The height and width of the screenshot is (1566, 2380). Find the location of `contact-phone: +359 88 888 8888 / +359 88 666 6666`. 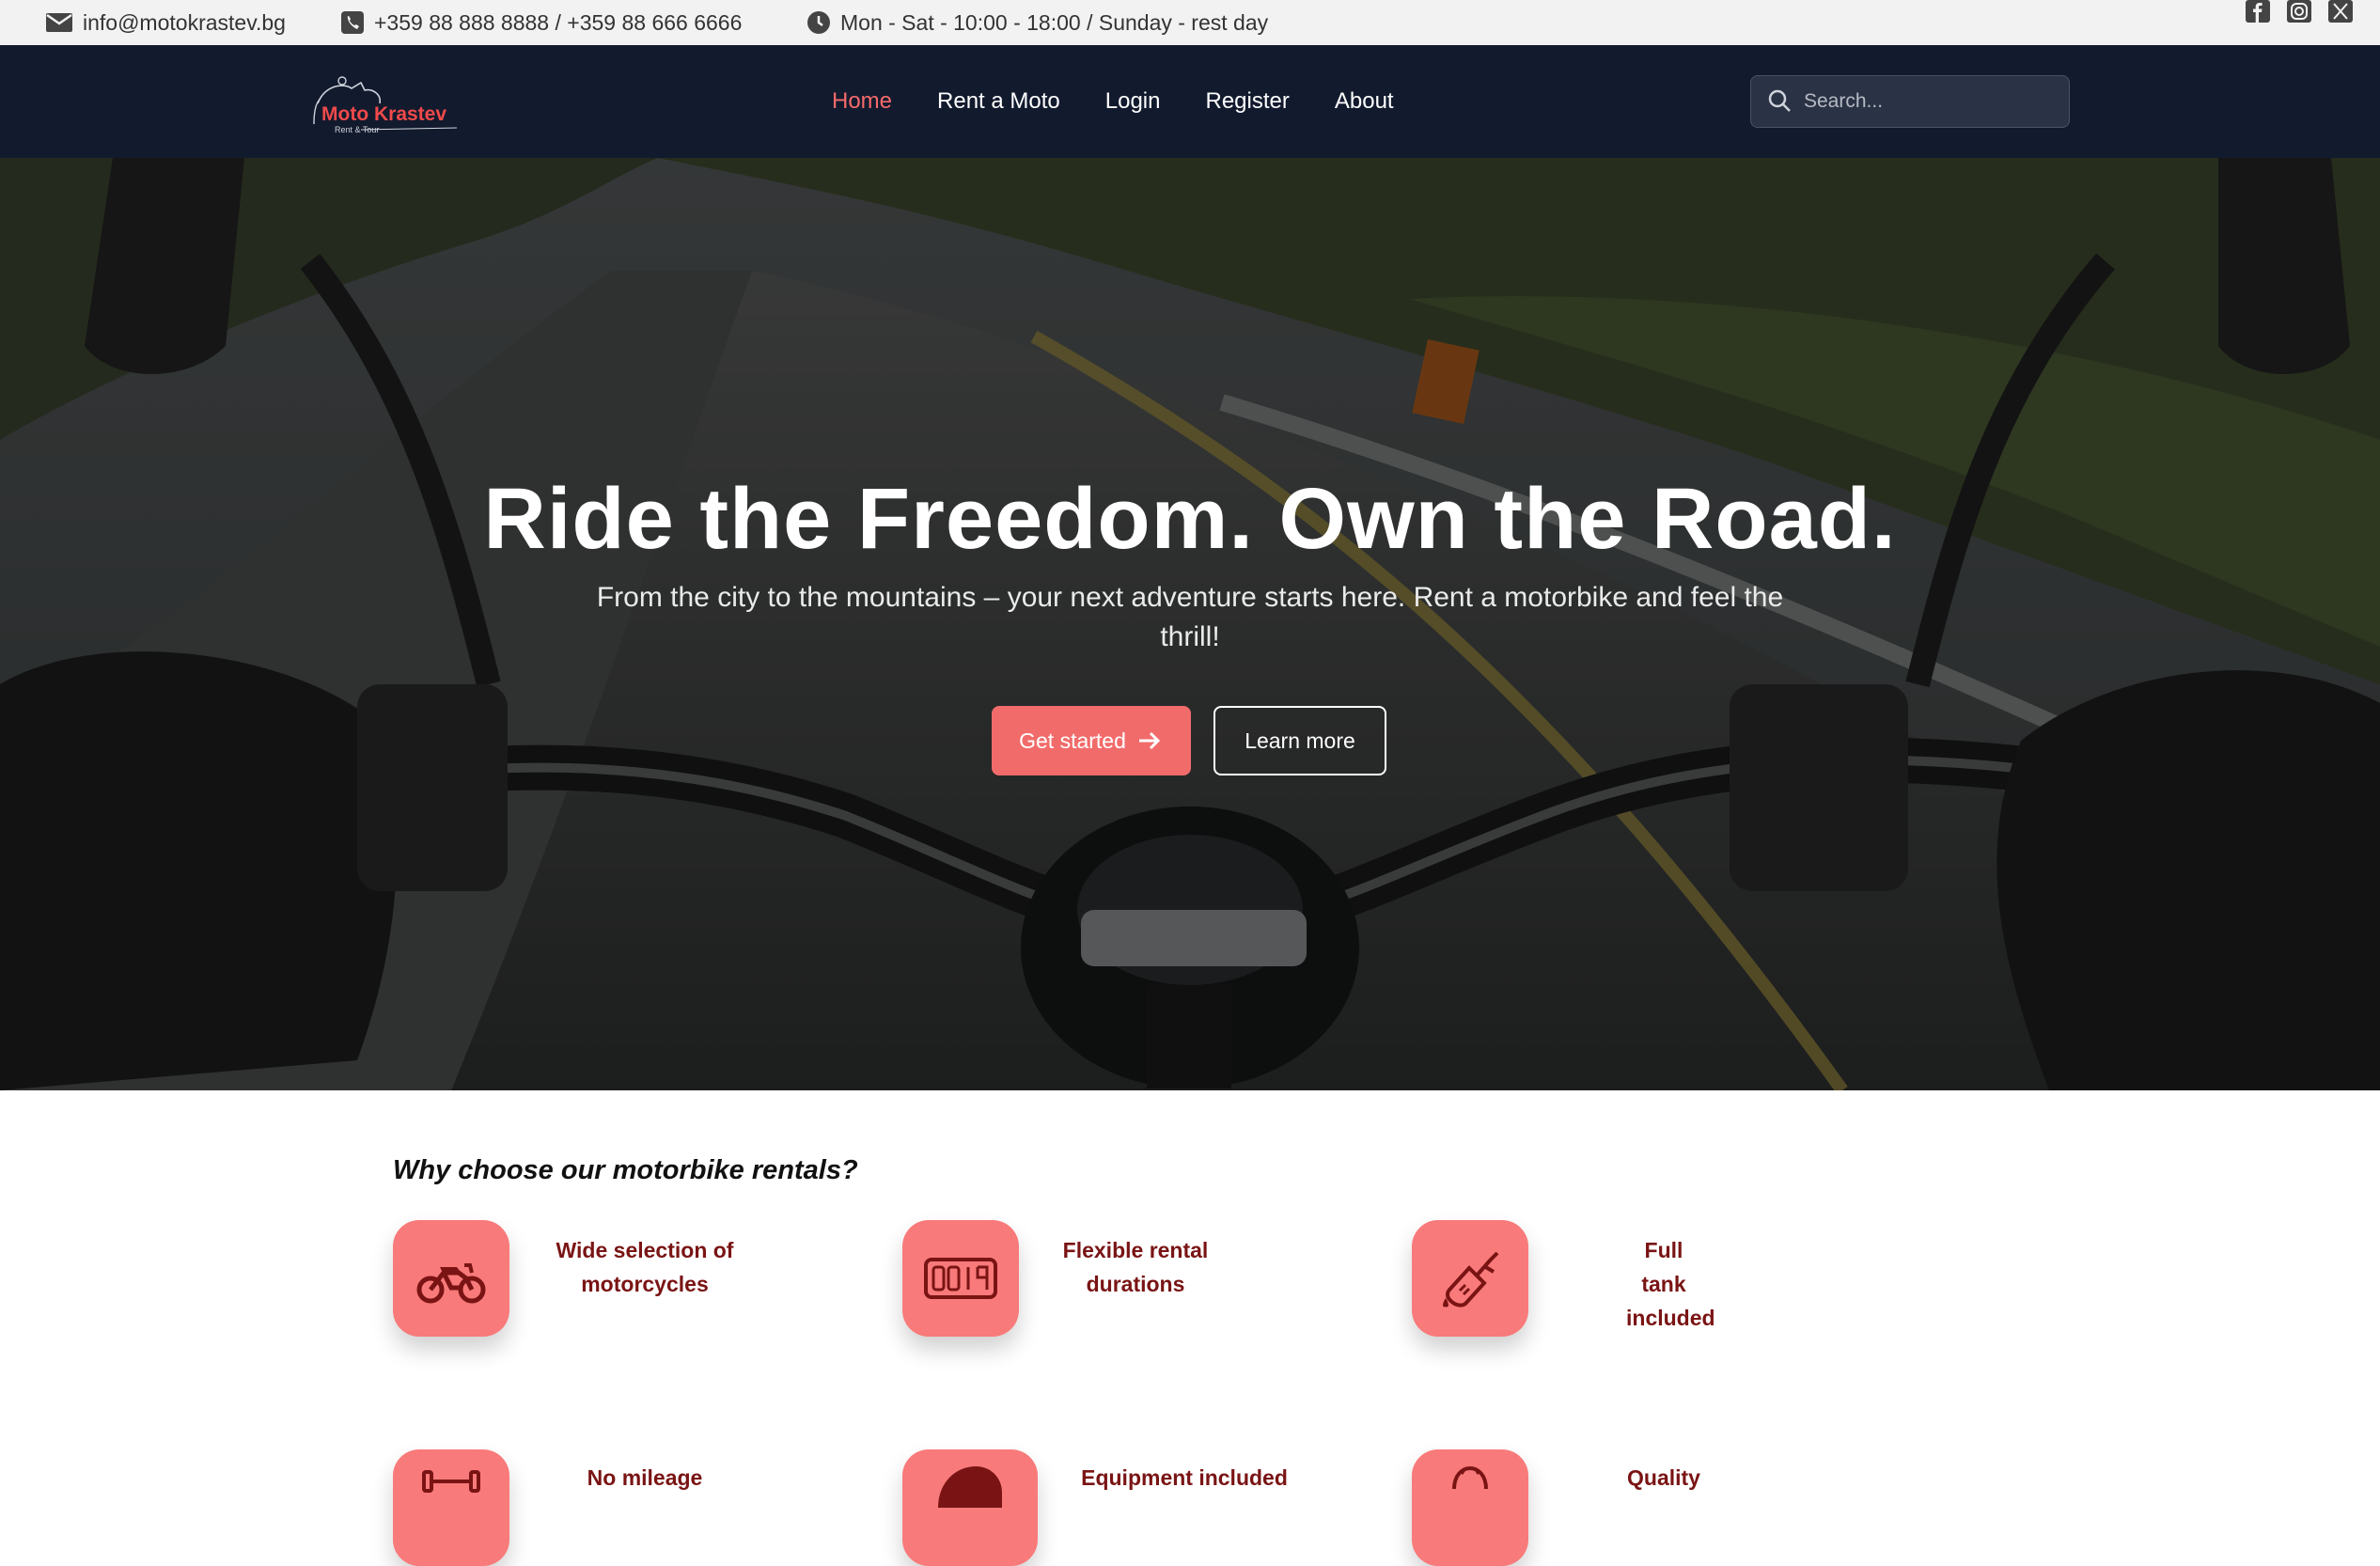

contact-phone: +359 88 888 8888 / +359 88 666 6666 is located at coordinates (541, 22).